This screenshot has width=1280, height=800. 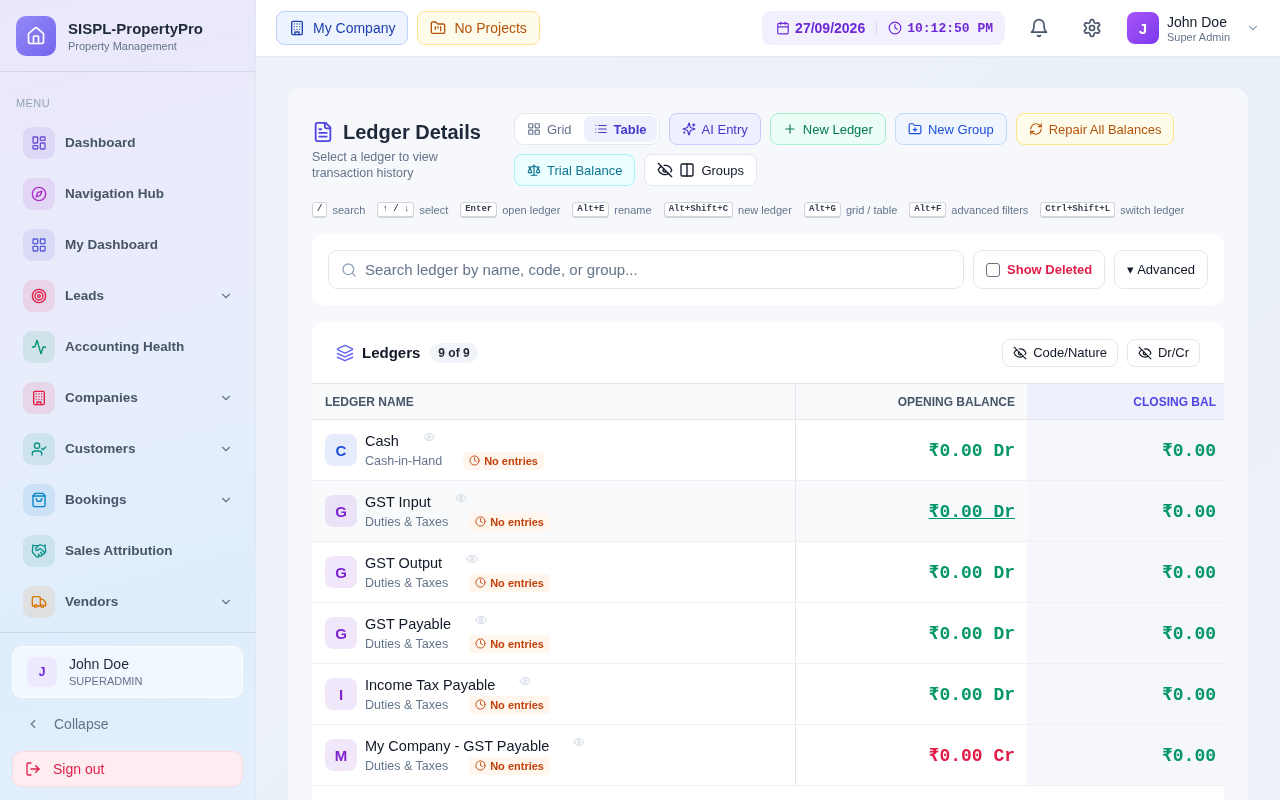 What do you see at coordinates (33, 769) in the screenshot?
I see `logout-icon` at bounding box center [33, 769].